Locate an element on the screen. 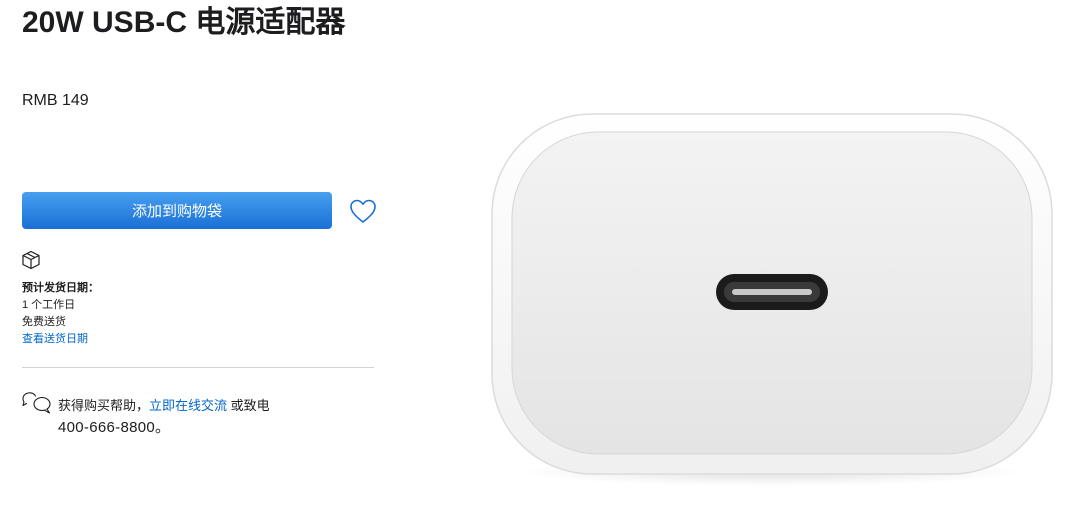  chat-bubbles-icon is located at coordinates (36, 403).